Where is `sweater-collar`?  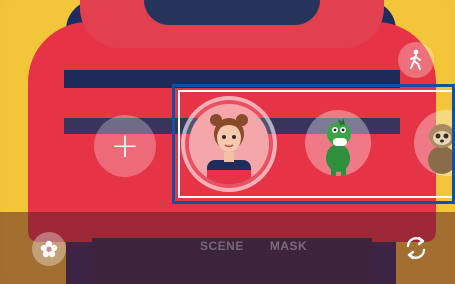 sweater-collar is located at coordinates (232, 12).